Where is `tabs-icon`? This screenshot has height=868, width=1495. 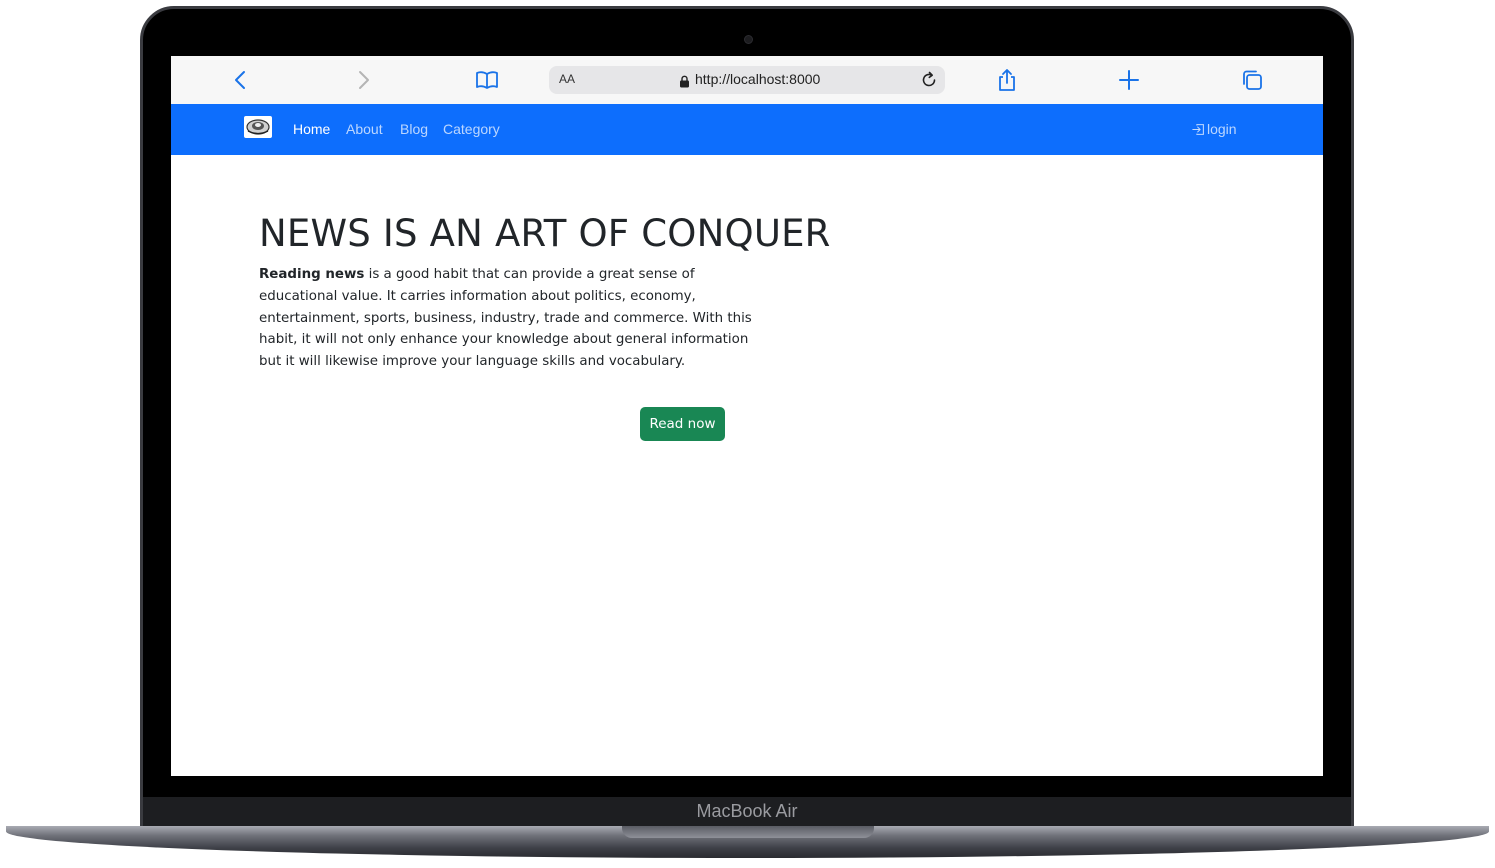
tabs-icon is located at coordinates (1252, 80).